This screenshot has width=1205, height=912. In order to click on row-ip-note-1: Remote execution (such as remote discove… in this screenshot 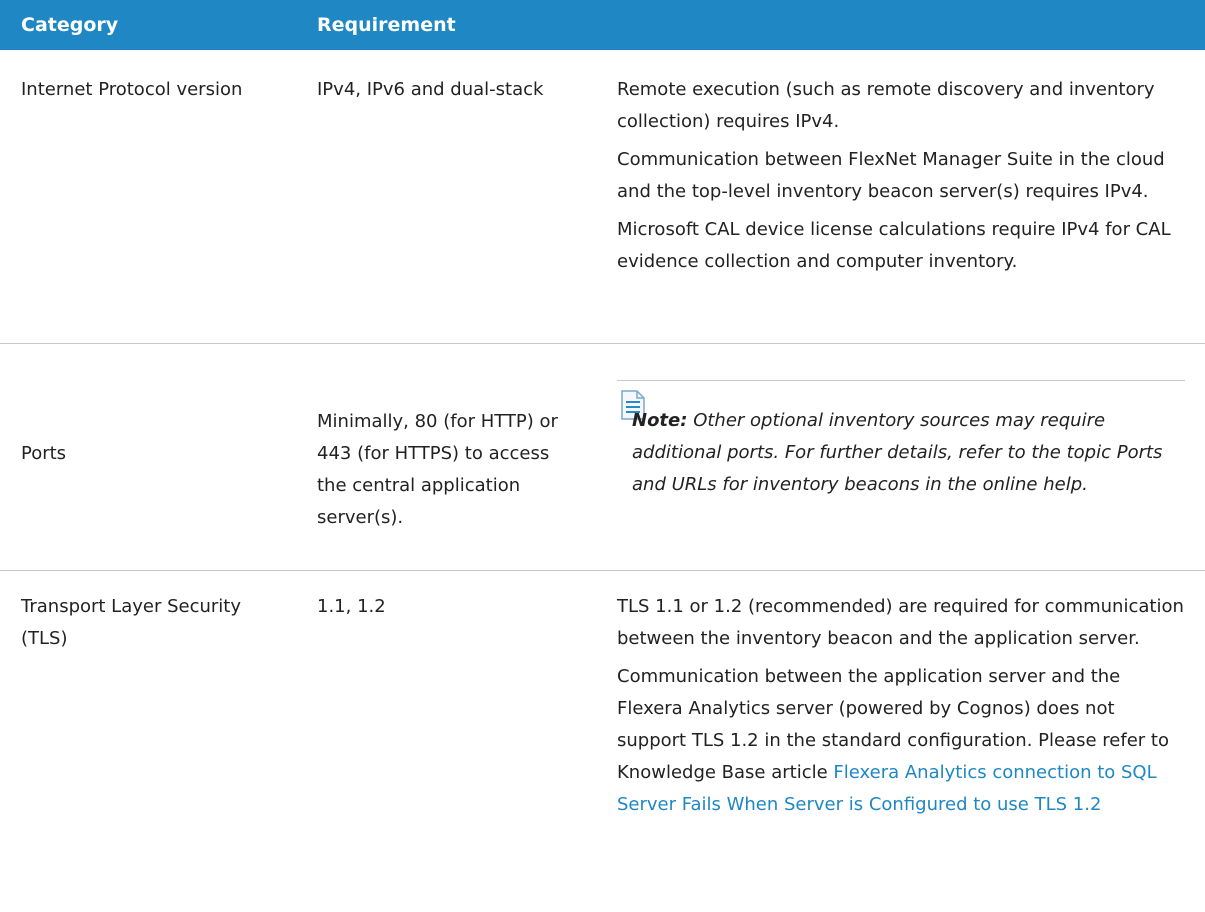, I will do `click(886, 105)`.